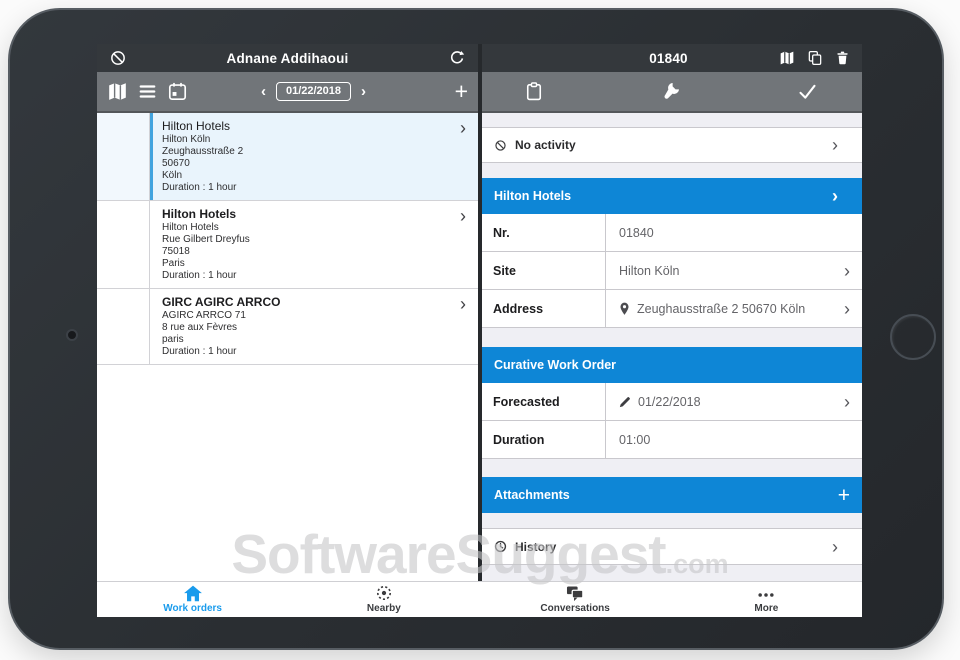 This screenshot has width=960, height=660. I want to click on tab-work-orders: Work orders, so click(192, 599).